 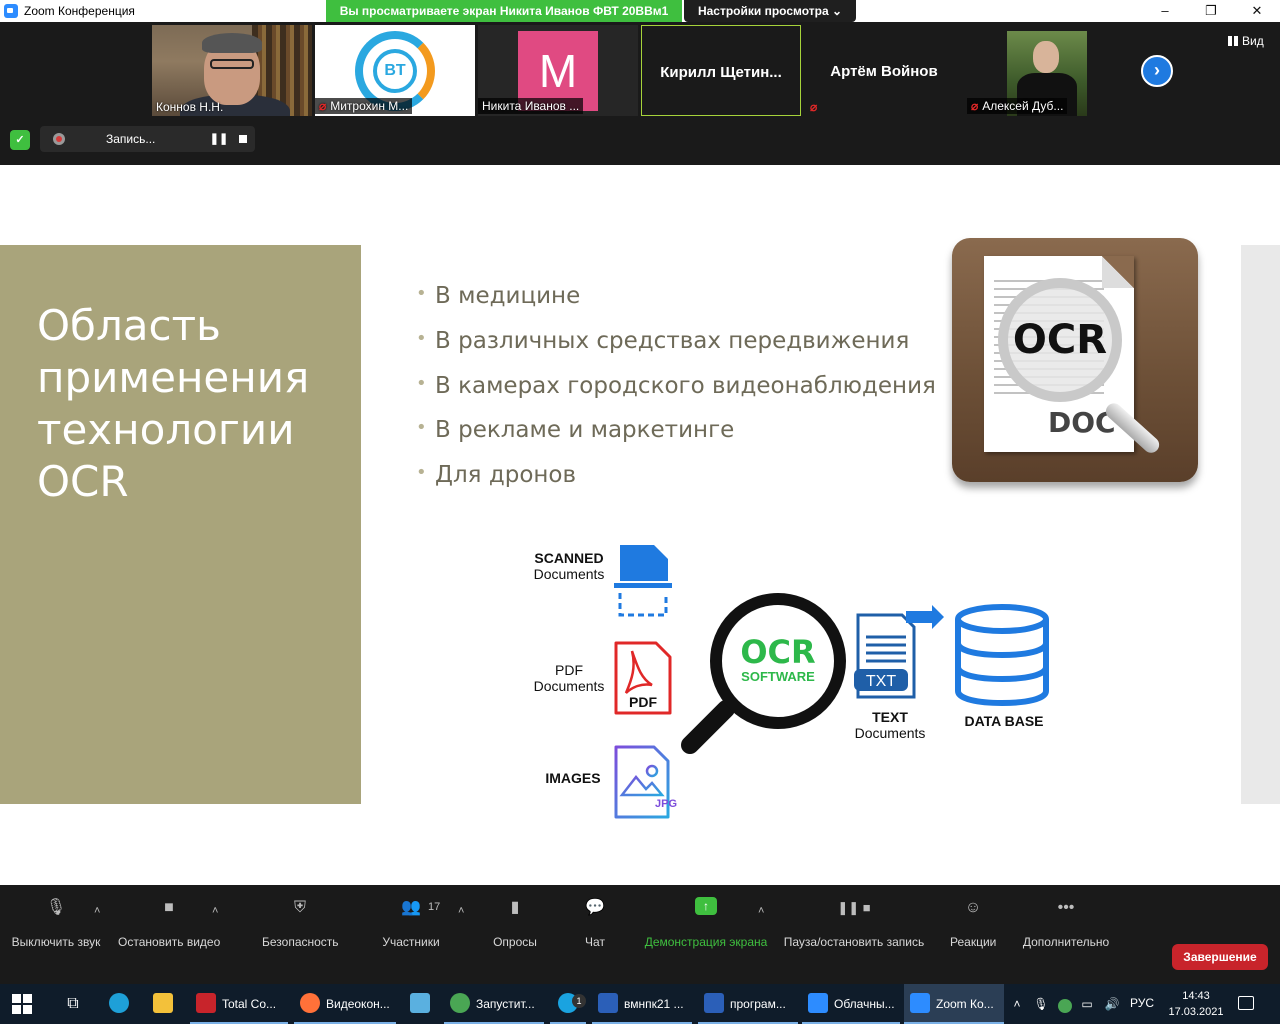 What do you see at coordinates (569, 670) in the screenshot?
I see `pdf-label-line1: PDF` at bounding box center [569, 670].